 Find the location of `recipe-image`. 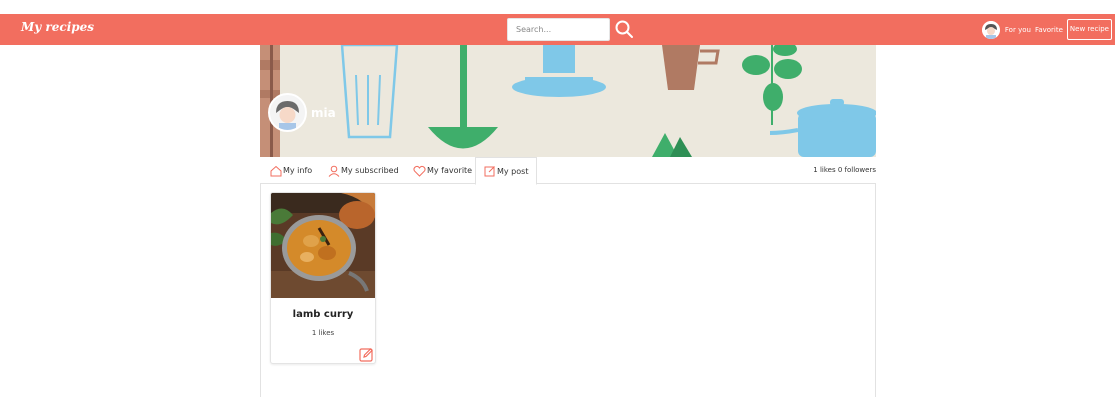

recipe-image is located at coordinates (323, 245).